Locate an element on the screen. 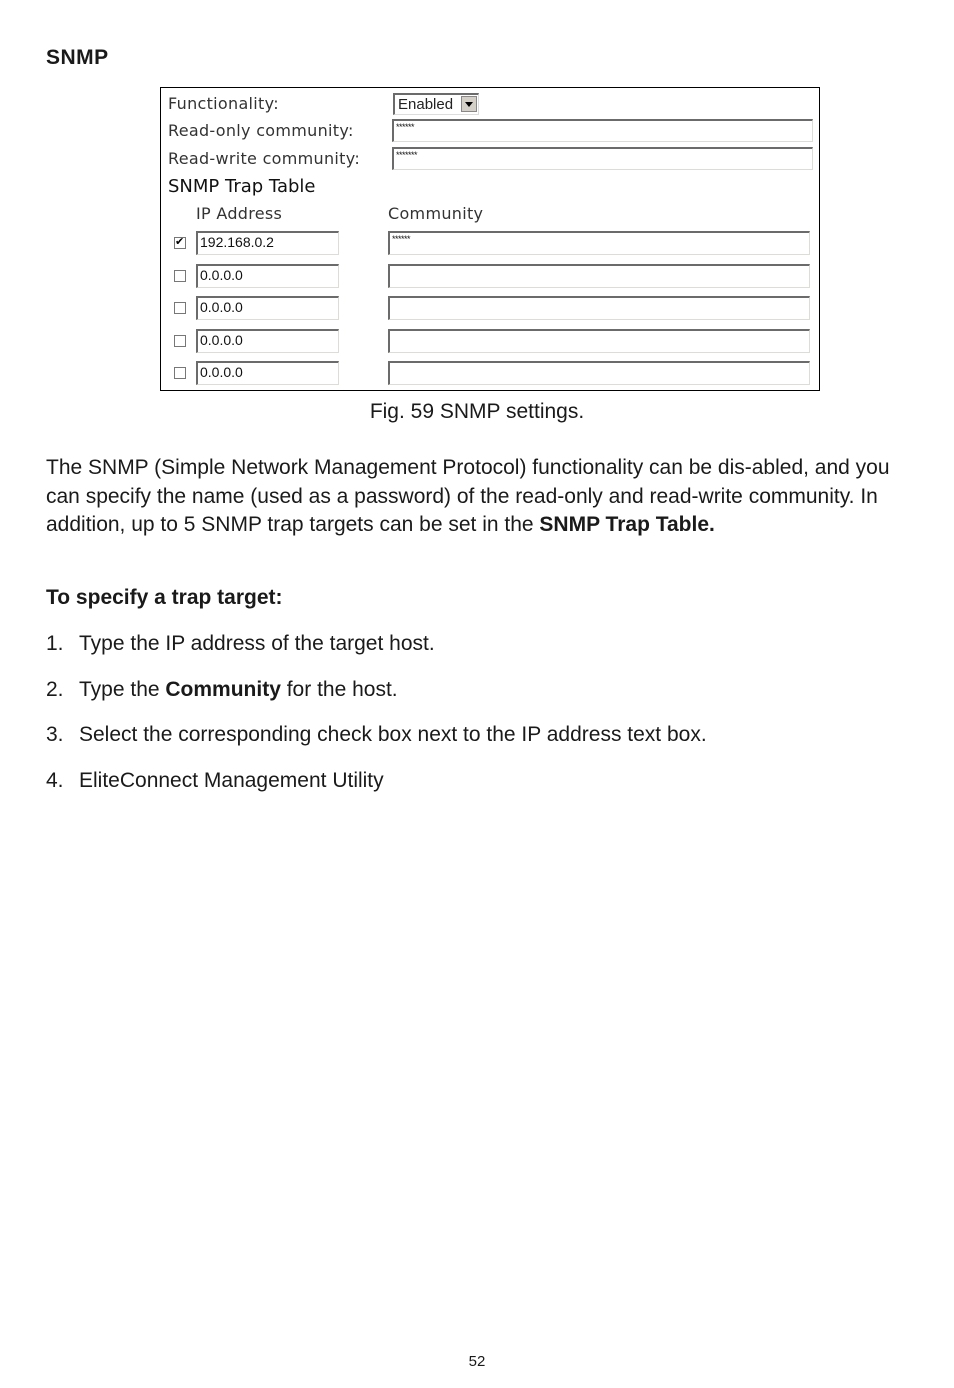  step-text-tail: for the host. is located at coordinates (339, 689).